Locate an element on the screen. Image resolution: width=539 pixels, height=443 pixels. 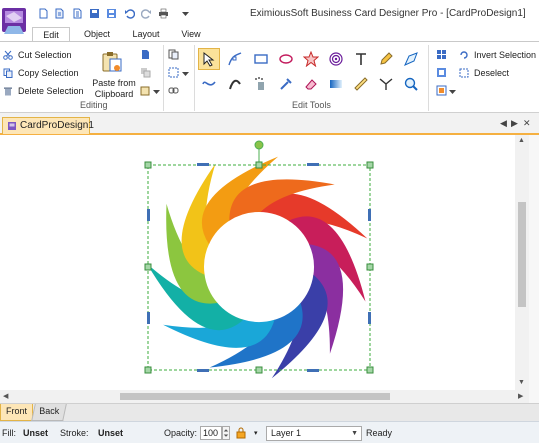
layer-select-value: Layer 1 is located at coordinates (286, 433).